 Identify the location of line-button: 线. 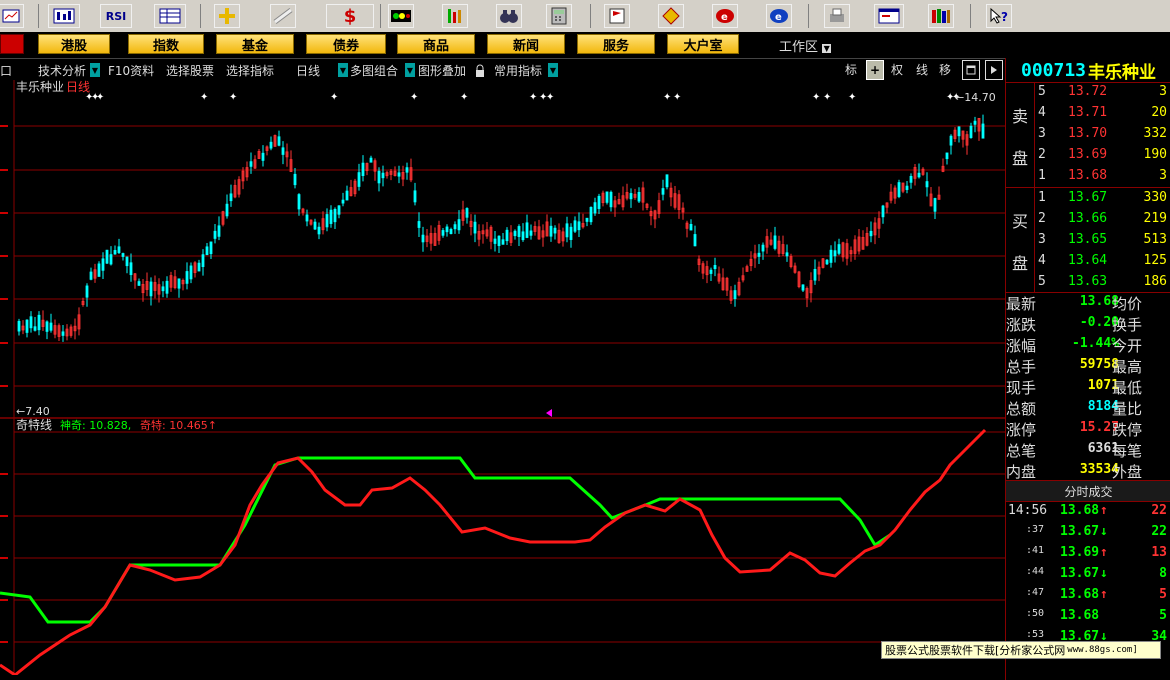
(922, 69).